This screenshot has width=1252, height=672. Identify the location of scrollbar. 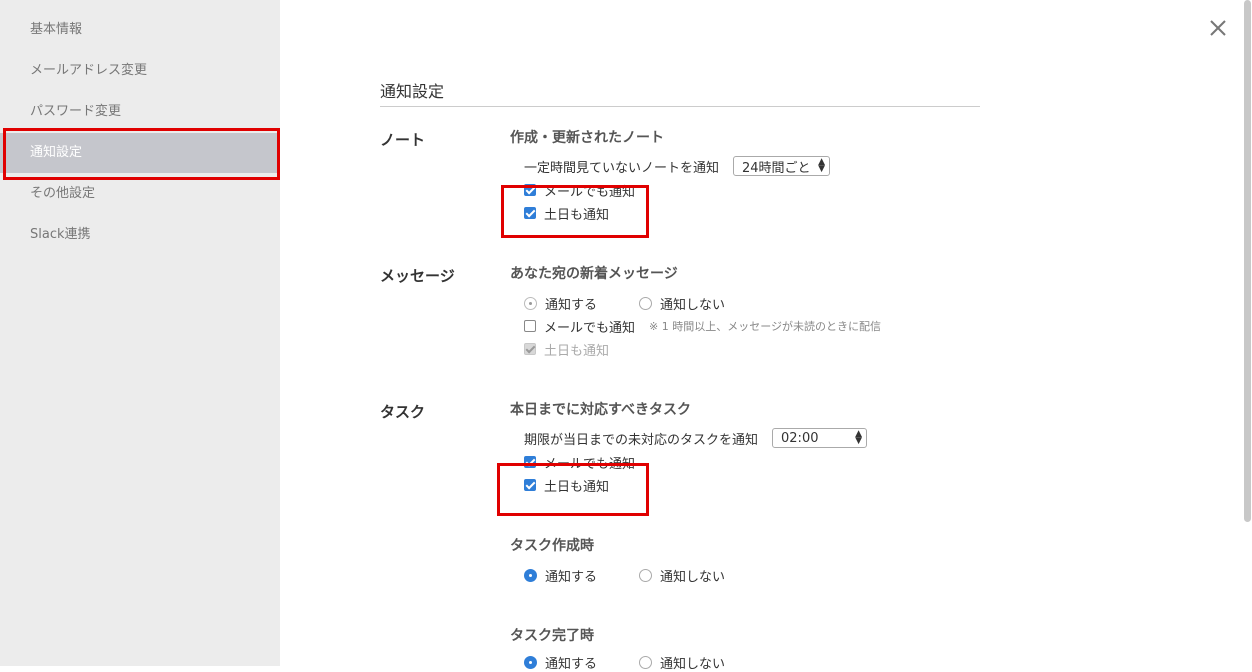
(1247, 261).